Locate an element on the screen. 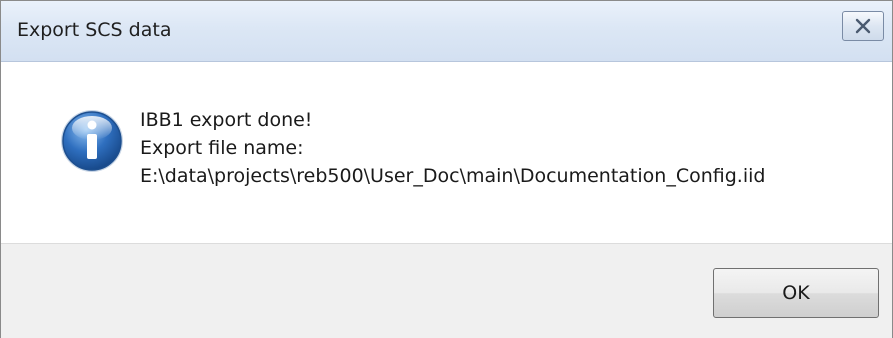 This screenshot has width=893, height=338. info-icon is located at coordinates (92, 141).